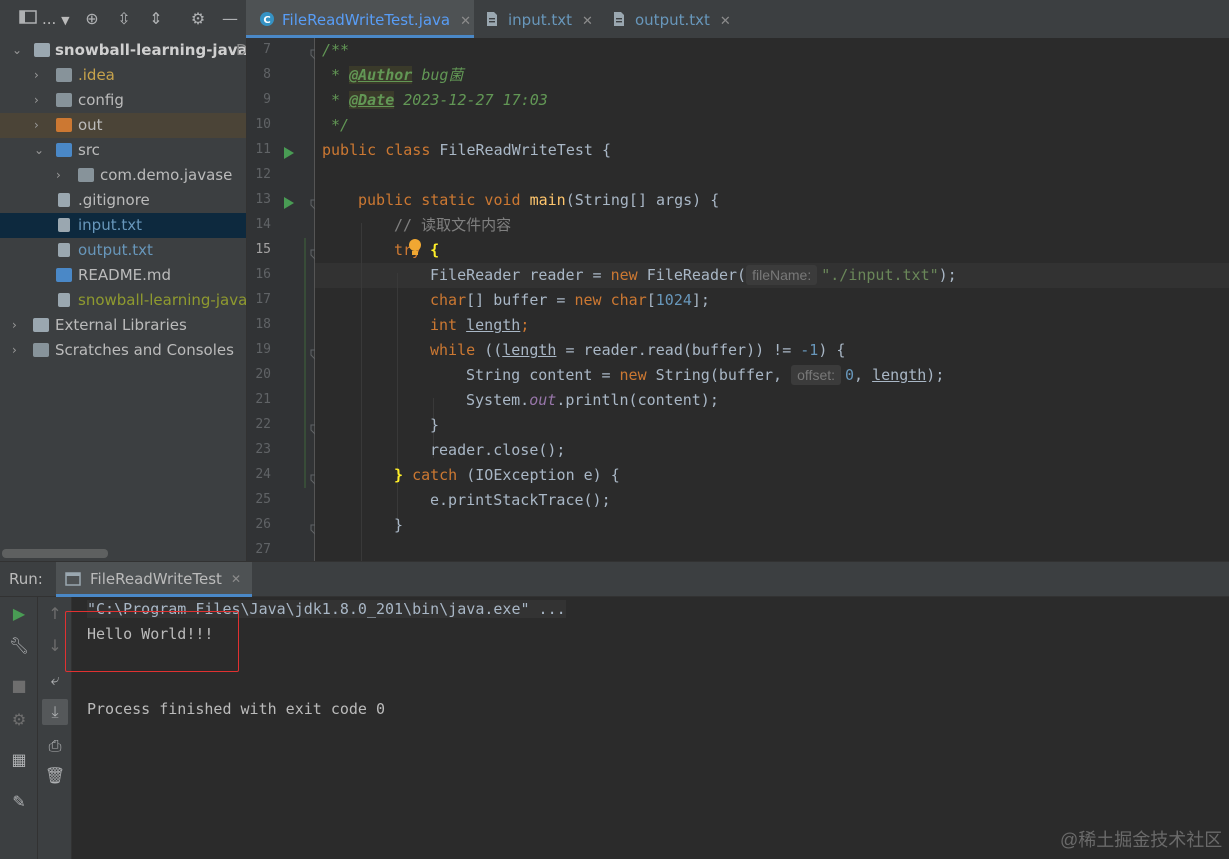  I want to click on stop-icon: ■, so click(19, 686).